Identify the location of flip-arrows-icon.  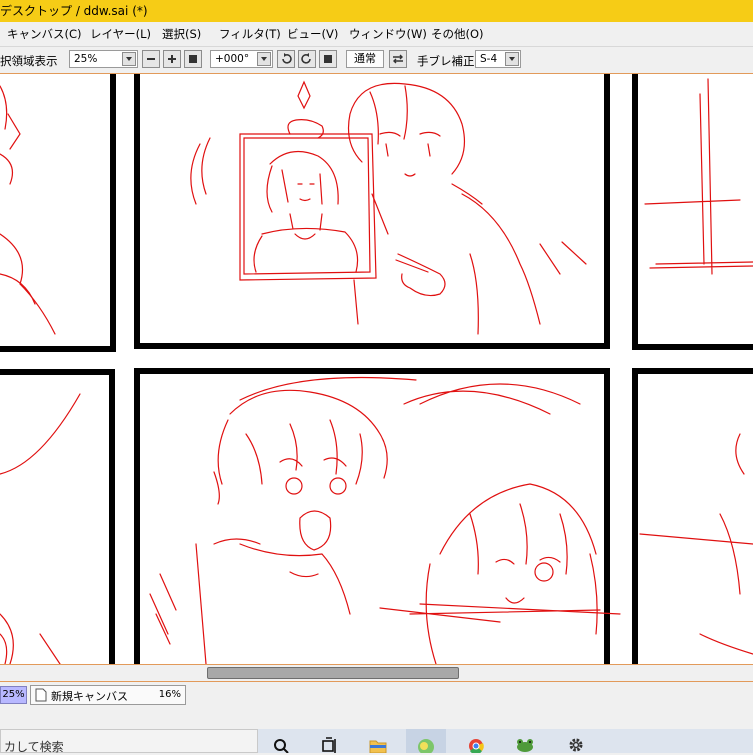
(398, 59).